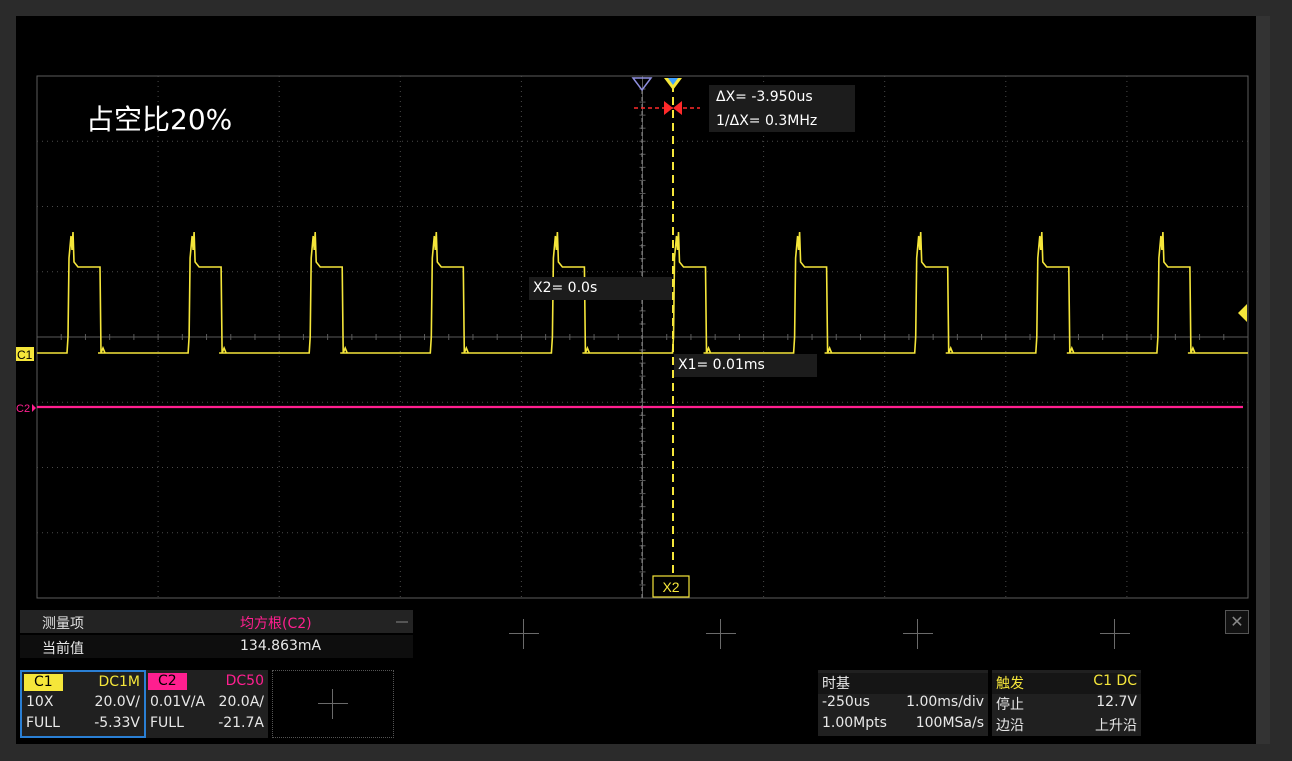  Describe the element at coordinates (207, 704) in the screenshot. I see `channel2-settings-box: C2 DC50 0.01V/A 20.0A/ FULL -21.7A` at that location.